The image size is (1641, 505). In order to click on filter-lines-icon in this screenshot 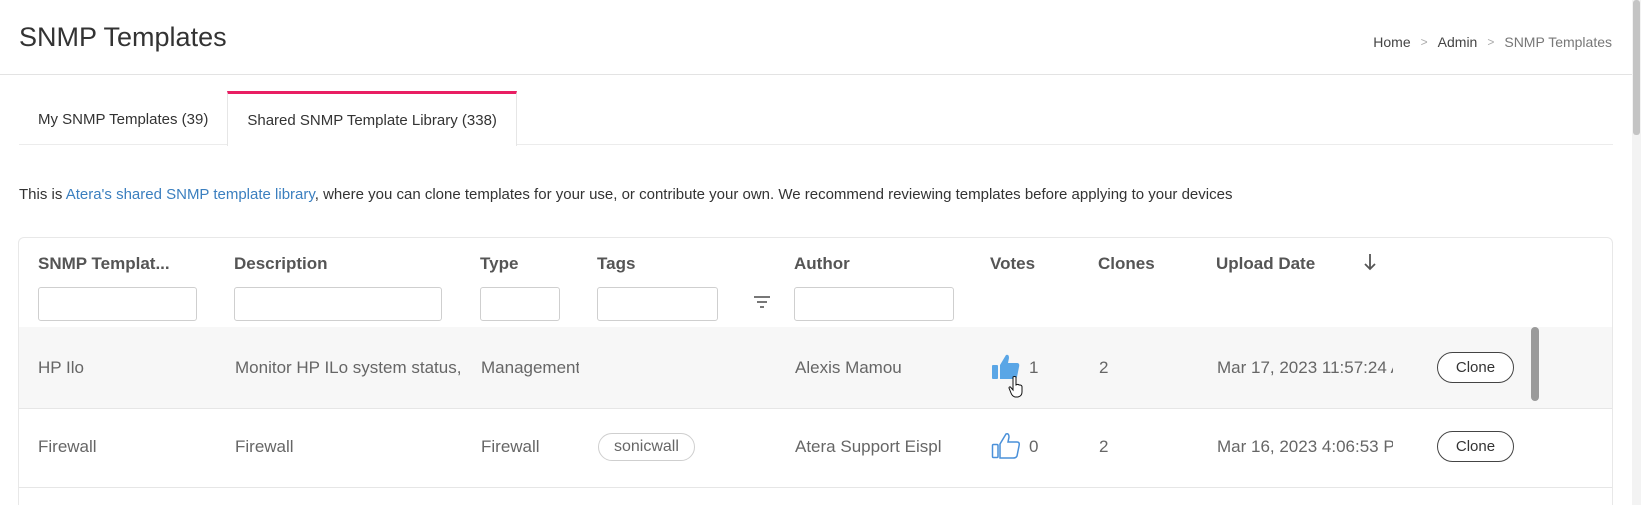, I will do `click(762, 302)`.